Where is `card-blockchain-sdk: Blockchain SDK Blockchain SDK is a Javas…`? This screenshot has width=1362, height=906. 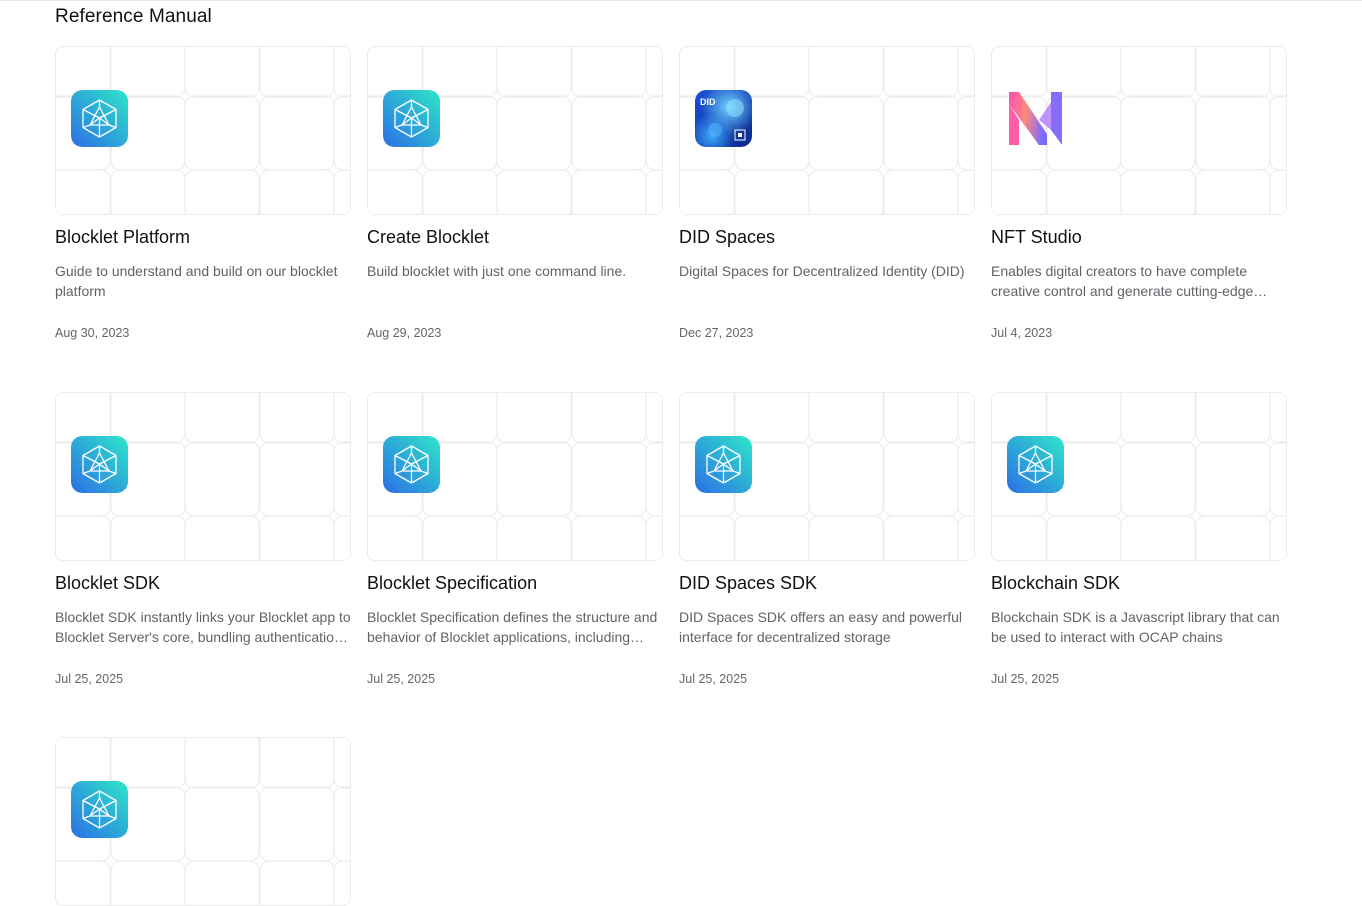 card-blockchain-sdk: Blockchain SDK Blockchain SDK is a Javas… is located at coordinates (1139, 539).